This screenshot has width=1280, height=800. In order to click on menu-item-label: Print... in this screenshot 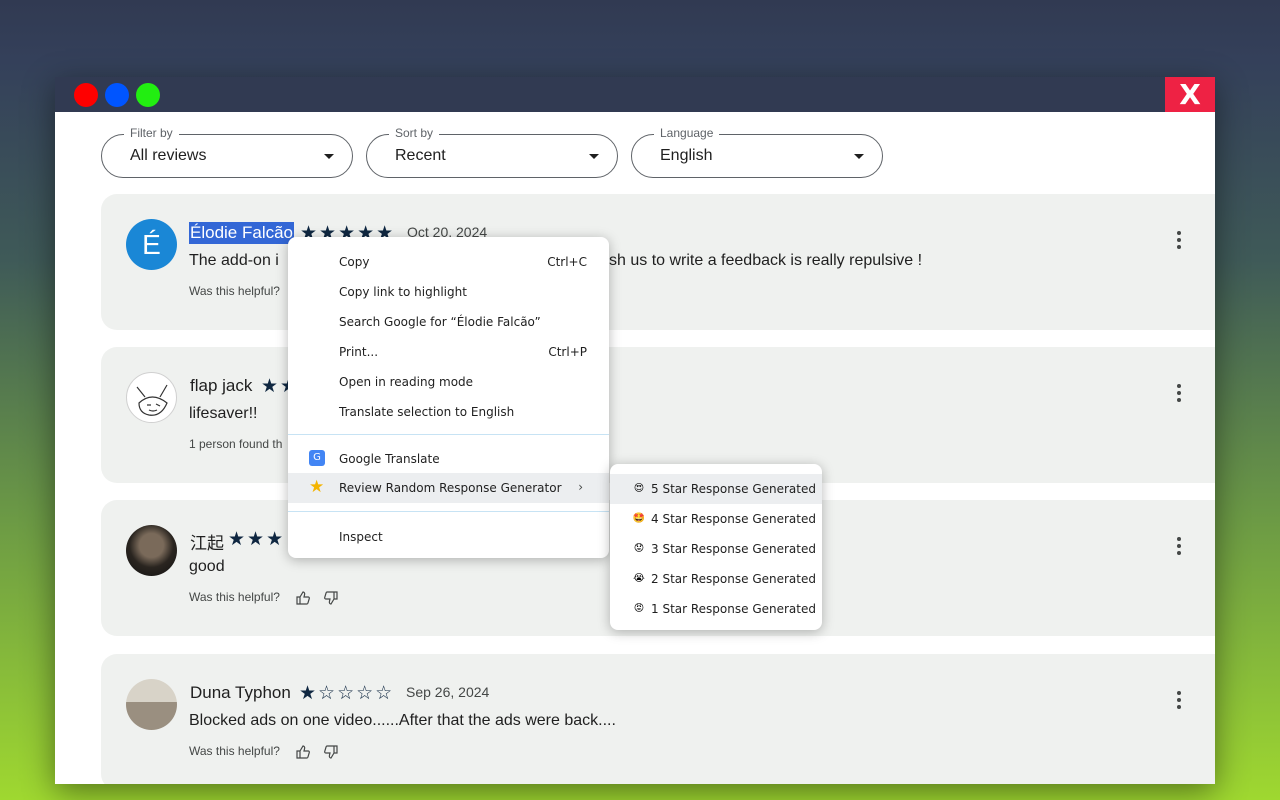, I will do `click(359, 352)`.